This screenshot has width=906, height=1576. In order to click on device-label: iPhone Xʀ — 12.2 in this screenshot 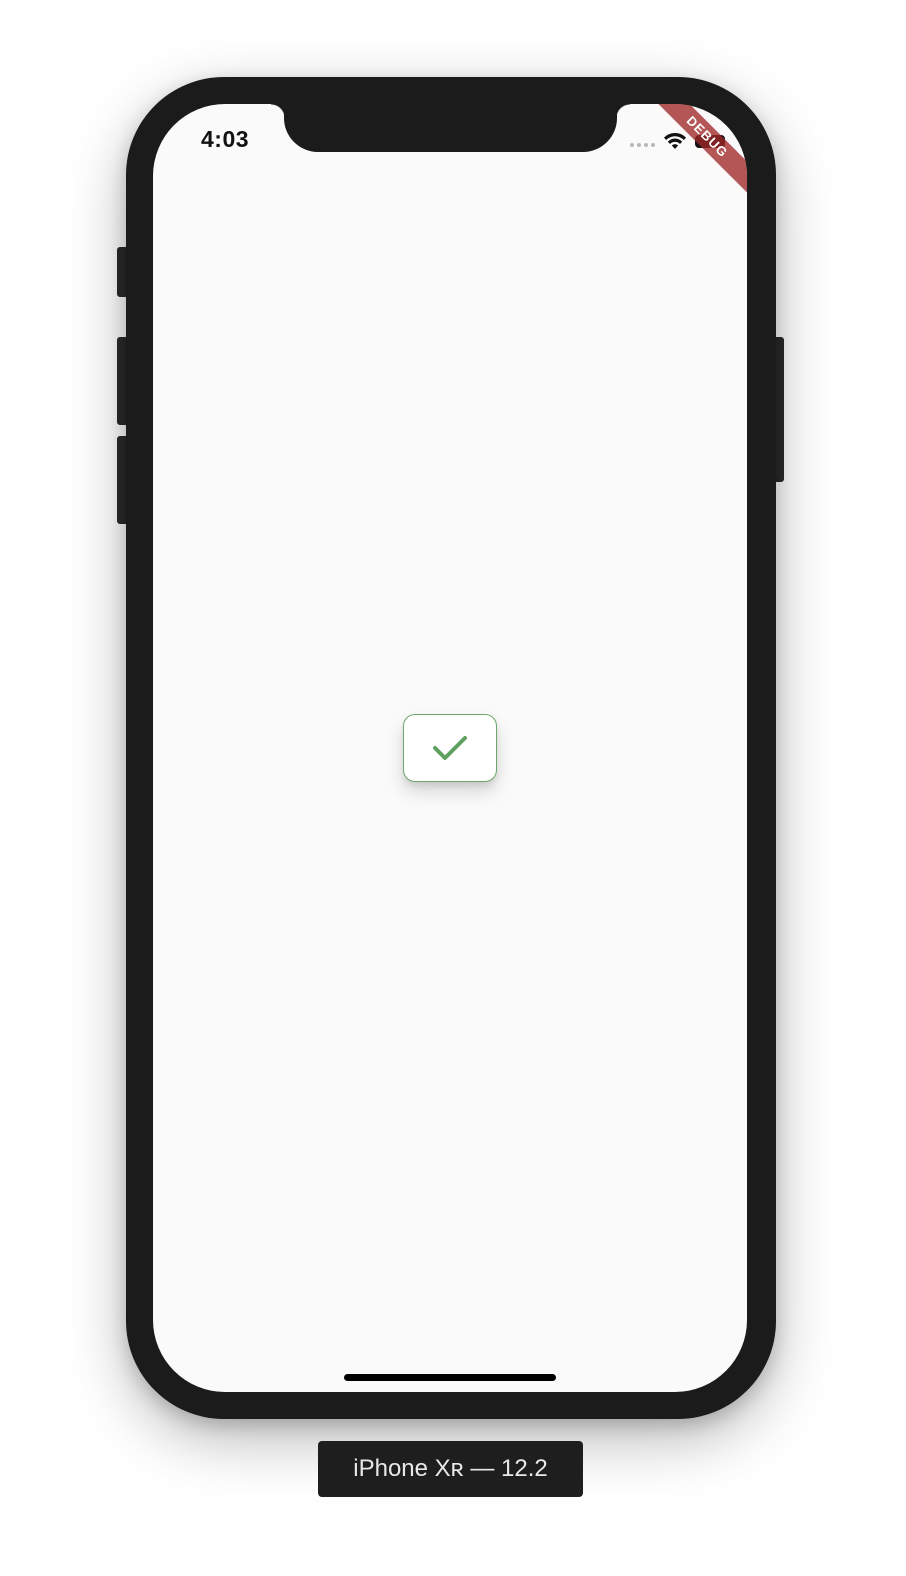, I will do `click(450, 1469)`.